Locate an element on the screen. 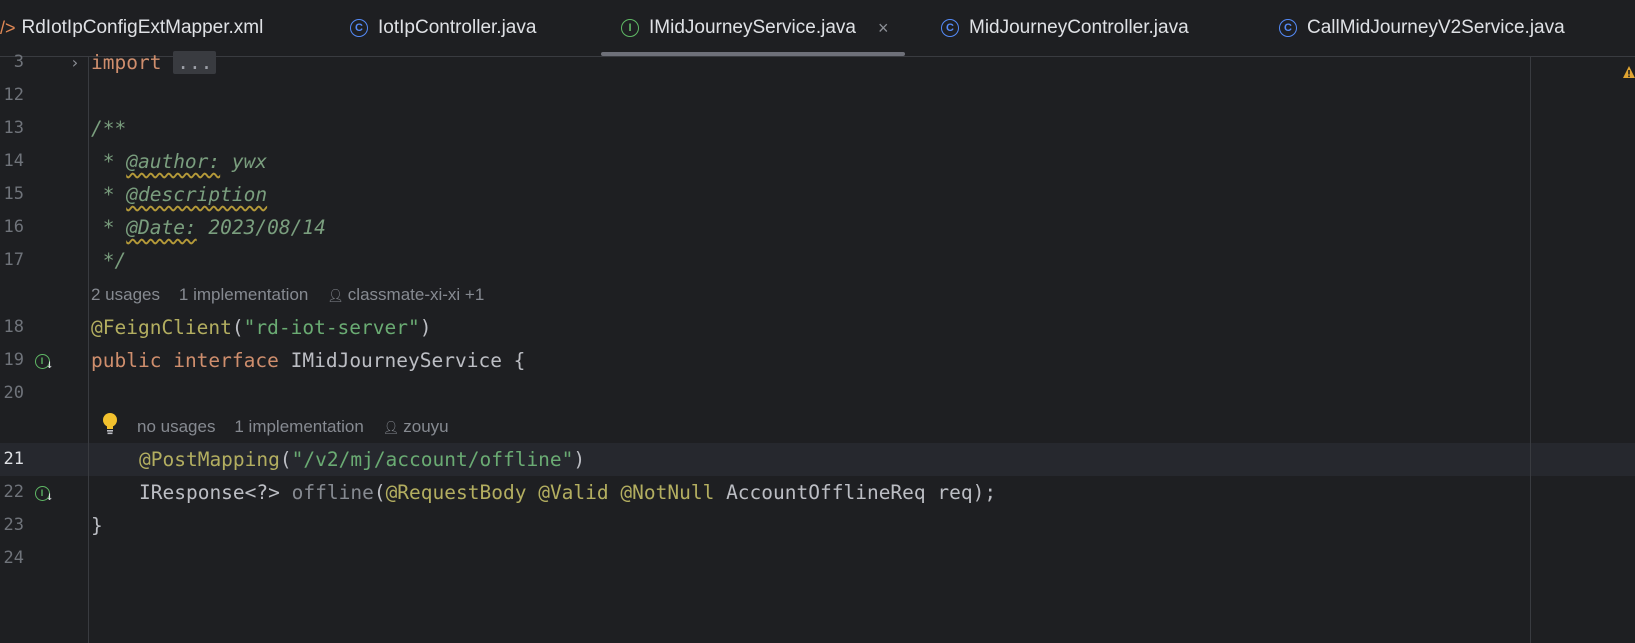  xml-file-icon: /> is located at coordinates (8, 27).